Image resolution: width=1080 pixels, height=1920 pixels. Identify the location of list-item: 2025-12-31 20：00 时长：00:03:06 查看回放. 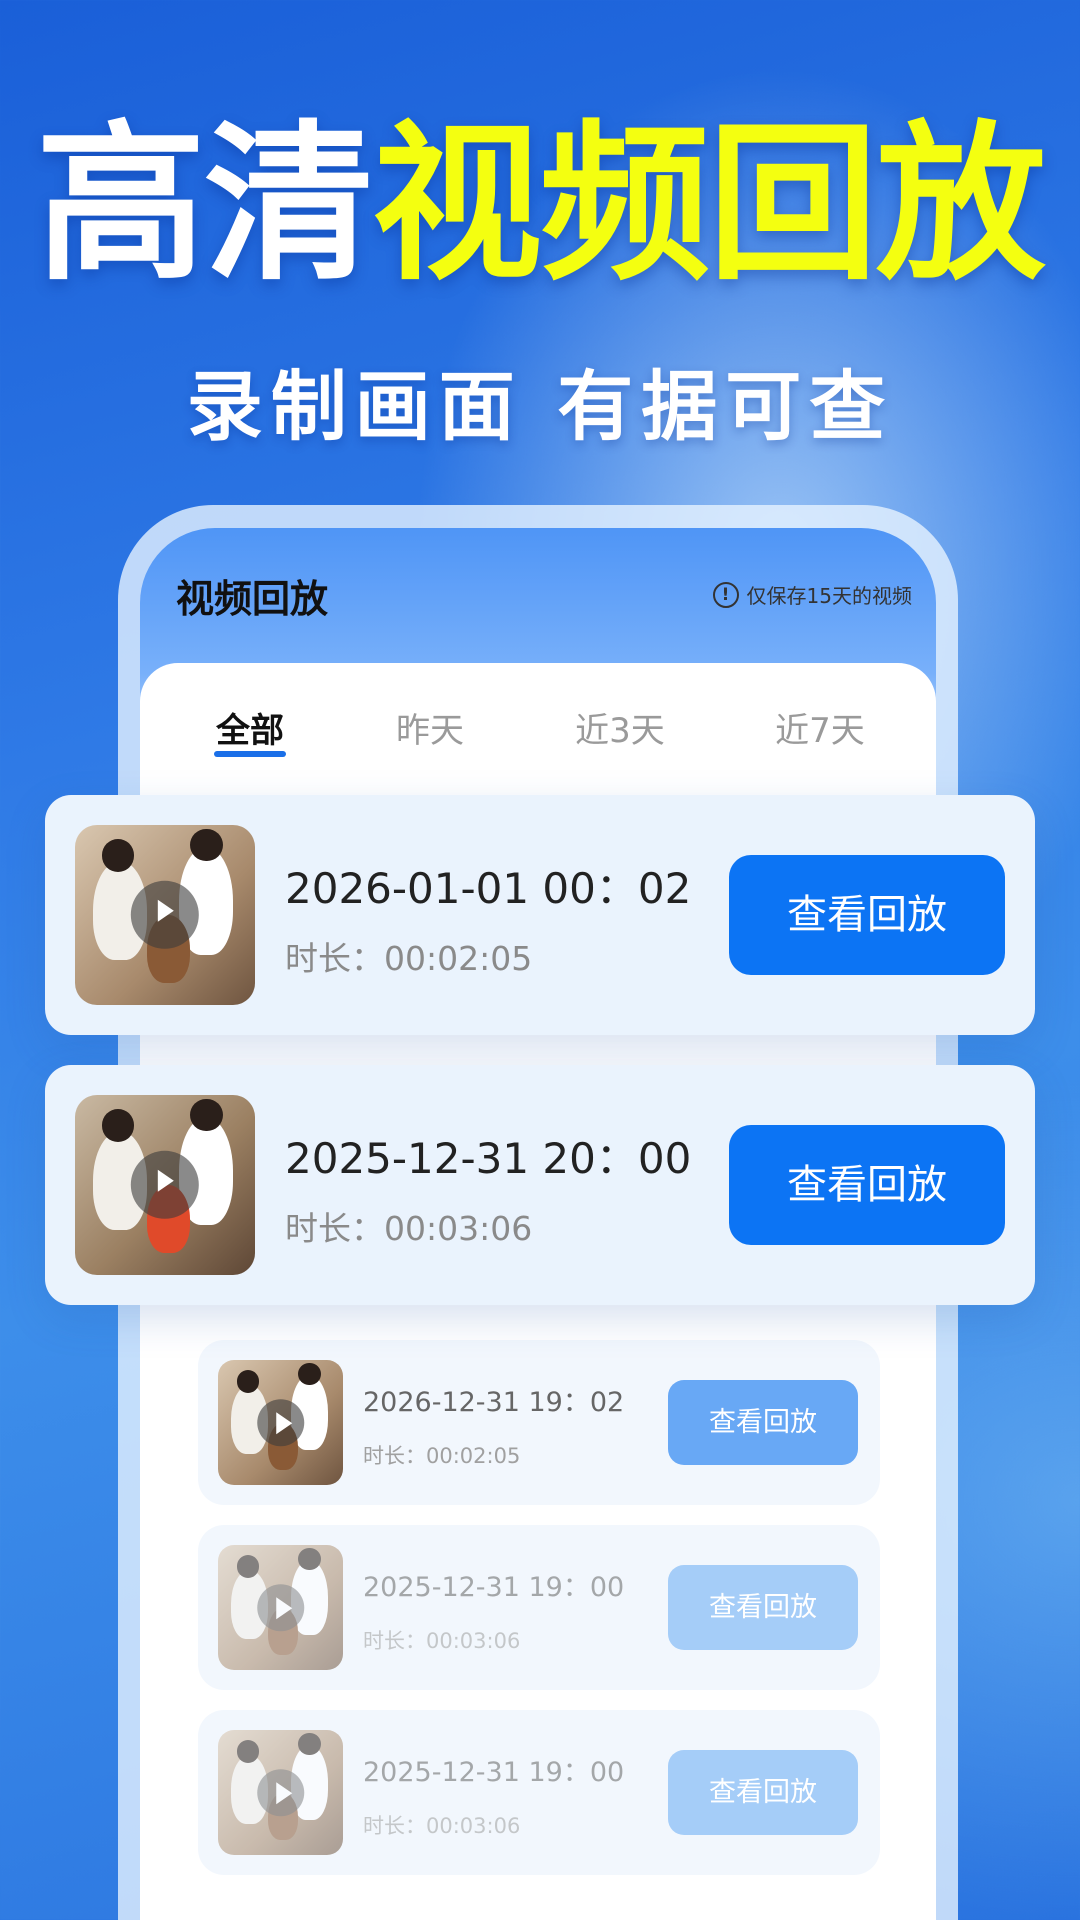
(540, 1185).